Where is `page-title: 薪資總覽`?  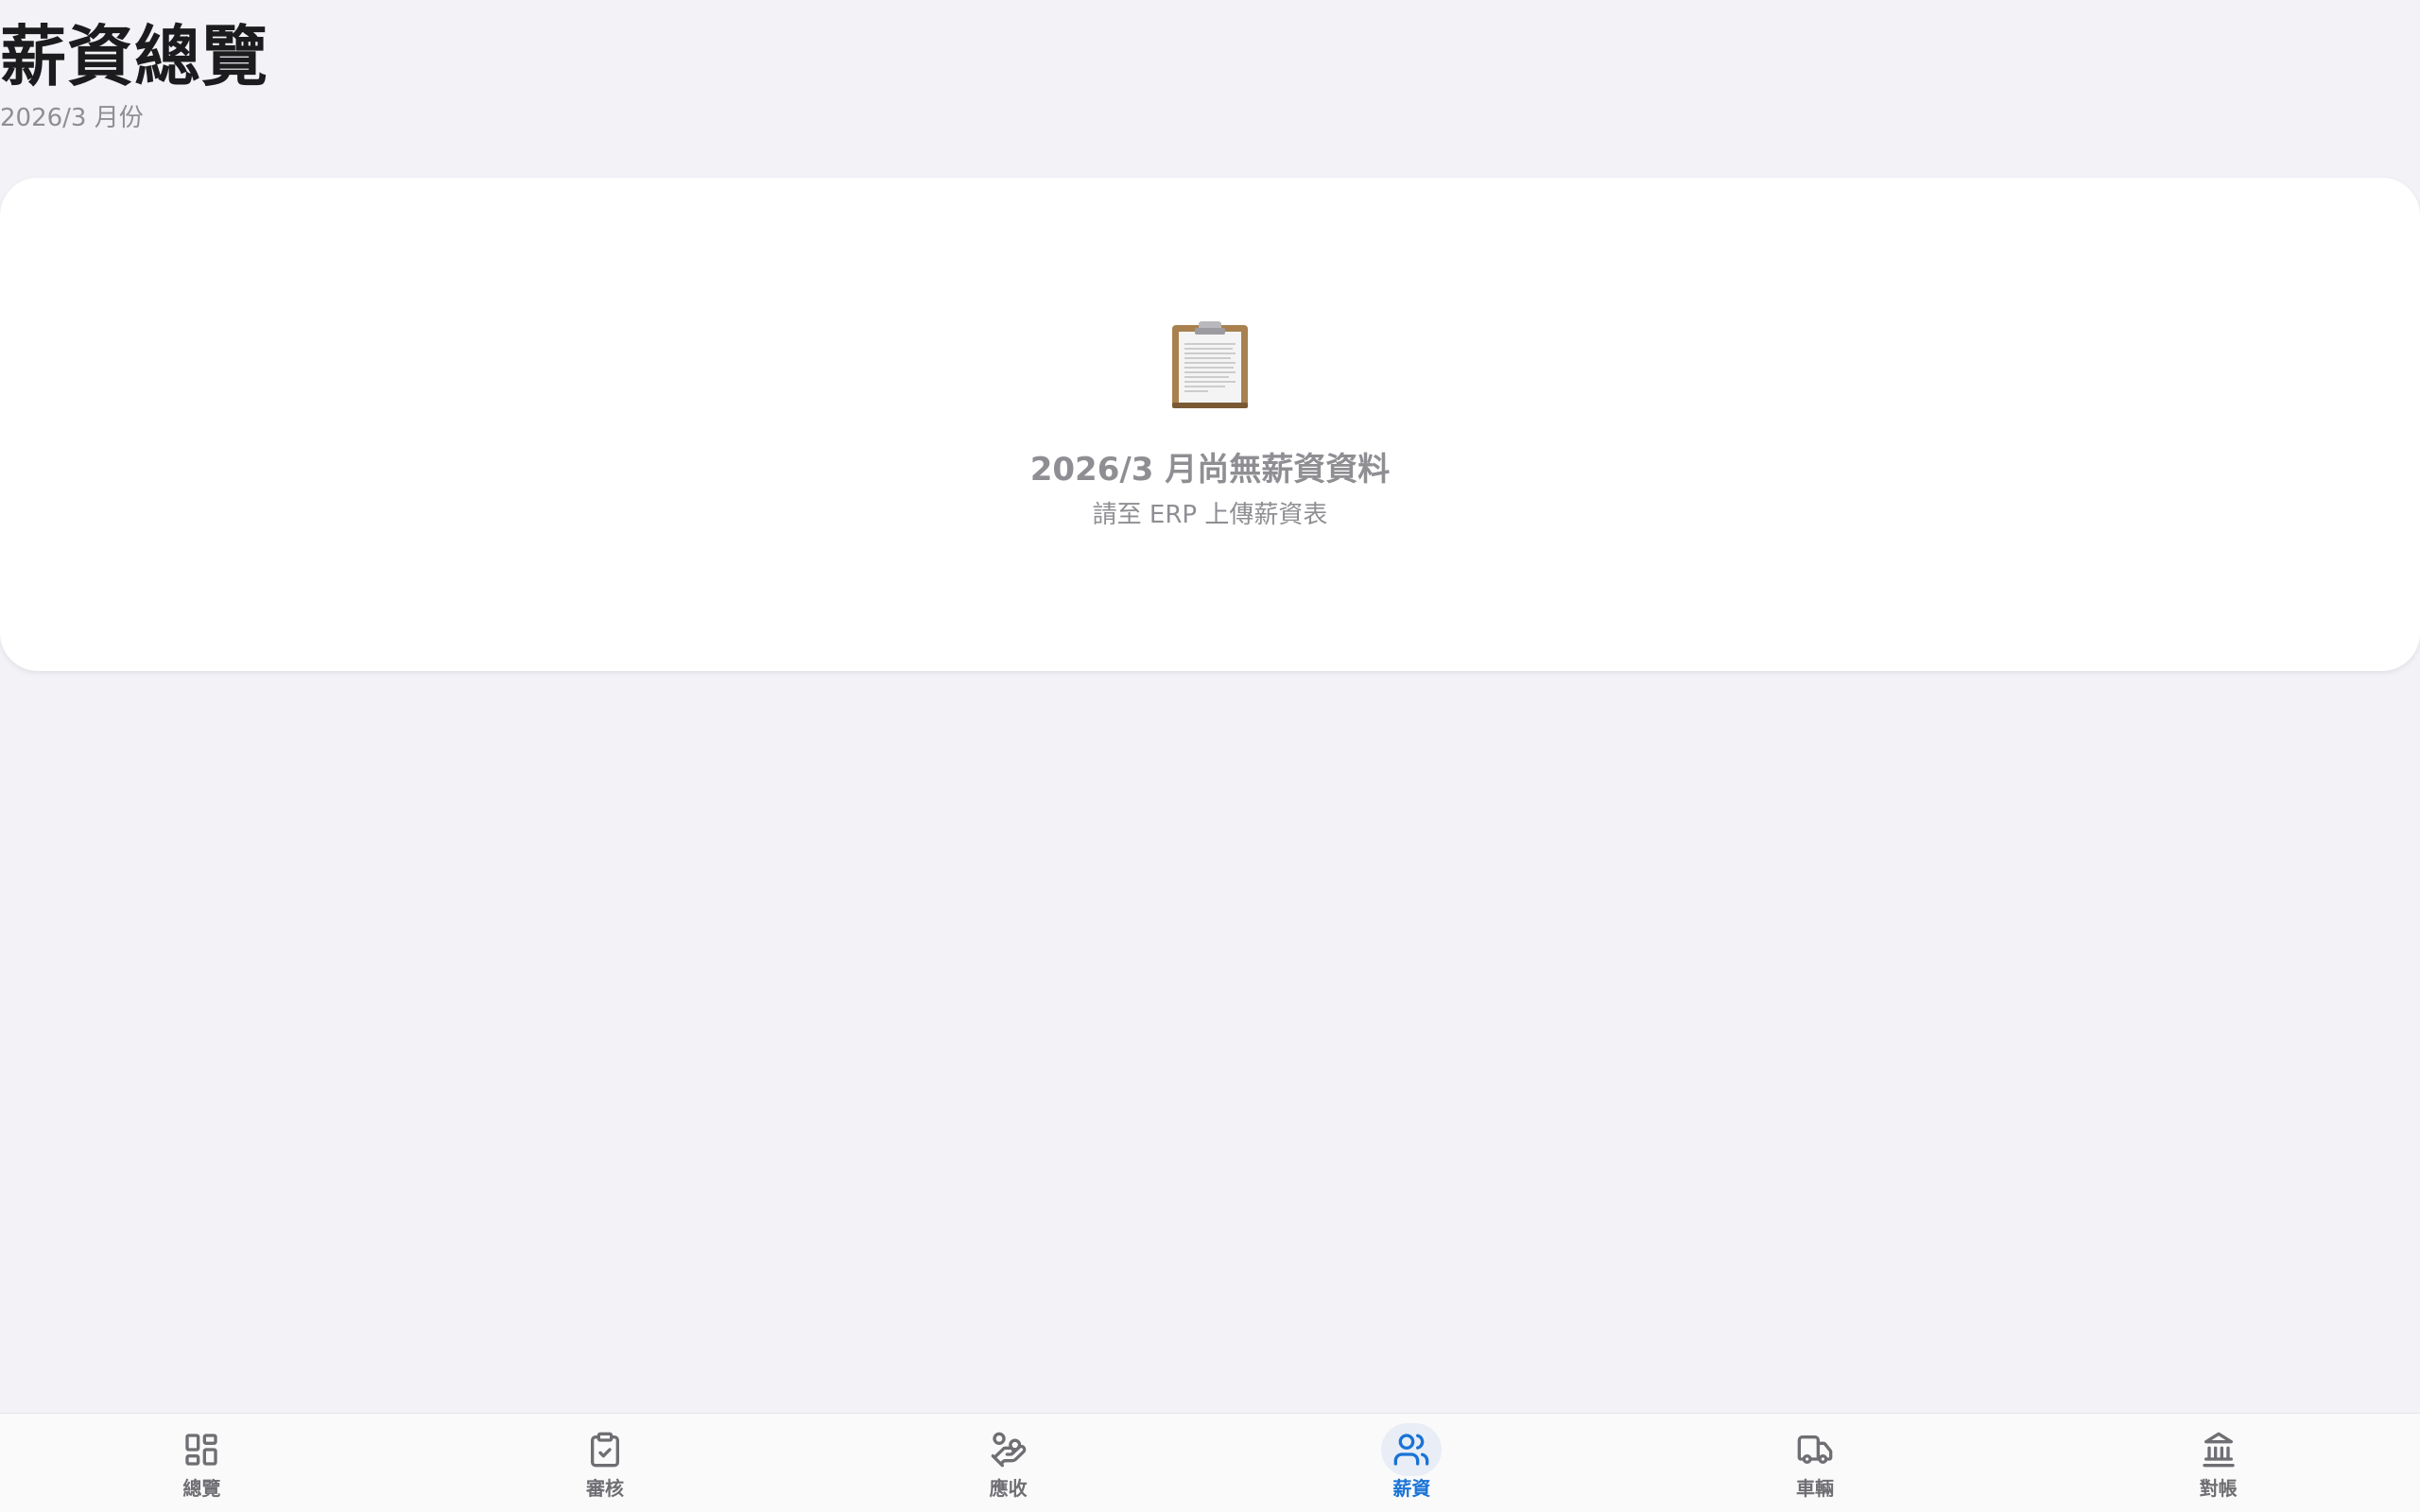 page-title: 薪資總覽 is located at coordinates (134, 56).